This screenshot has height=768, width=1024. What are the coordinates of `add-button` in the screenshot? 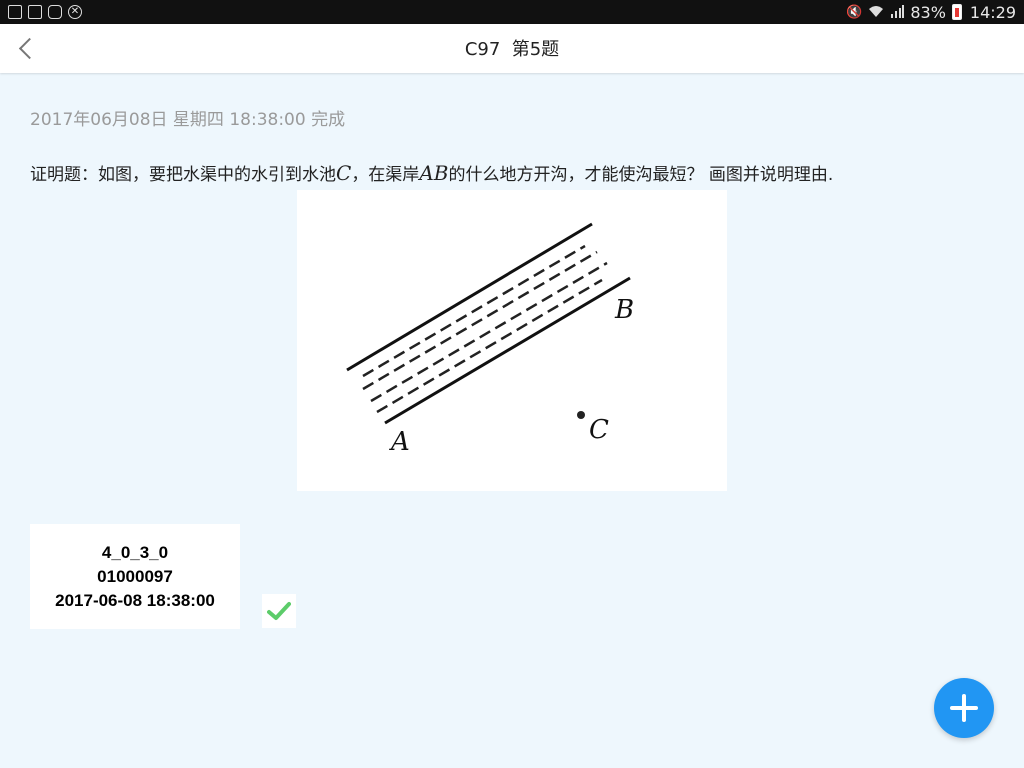 It's located at (964, 708).